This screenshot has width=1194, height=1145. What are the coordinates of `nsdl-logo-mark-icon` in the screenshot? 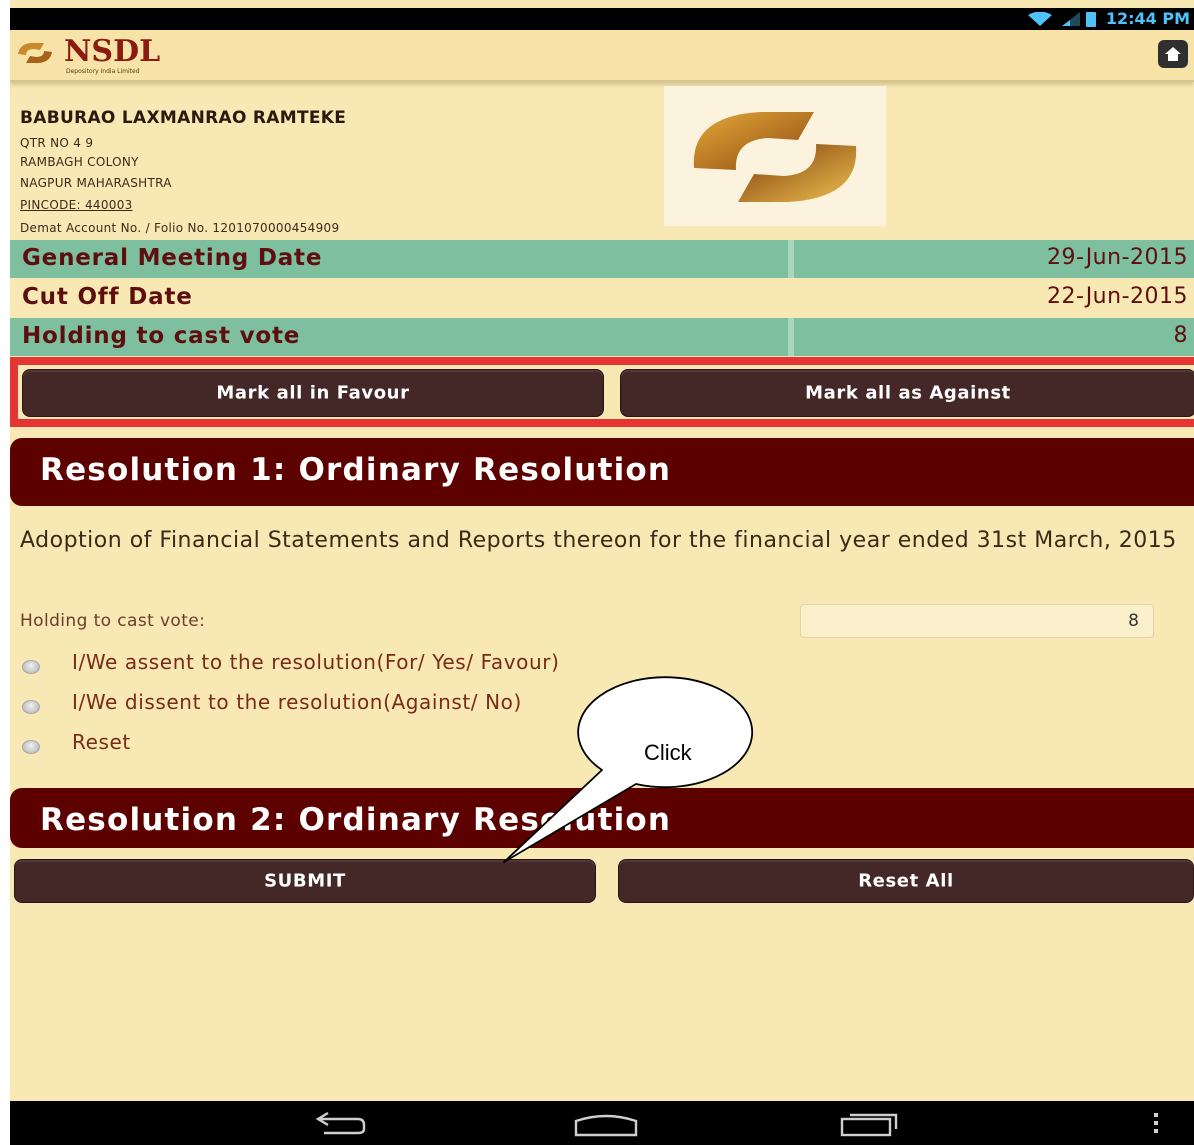 It's located at (35, 53).